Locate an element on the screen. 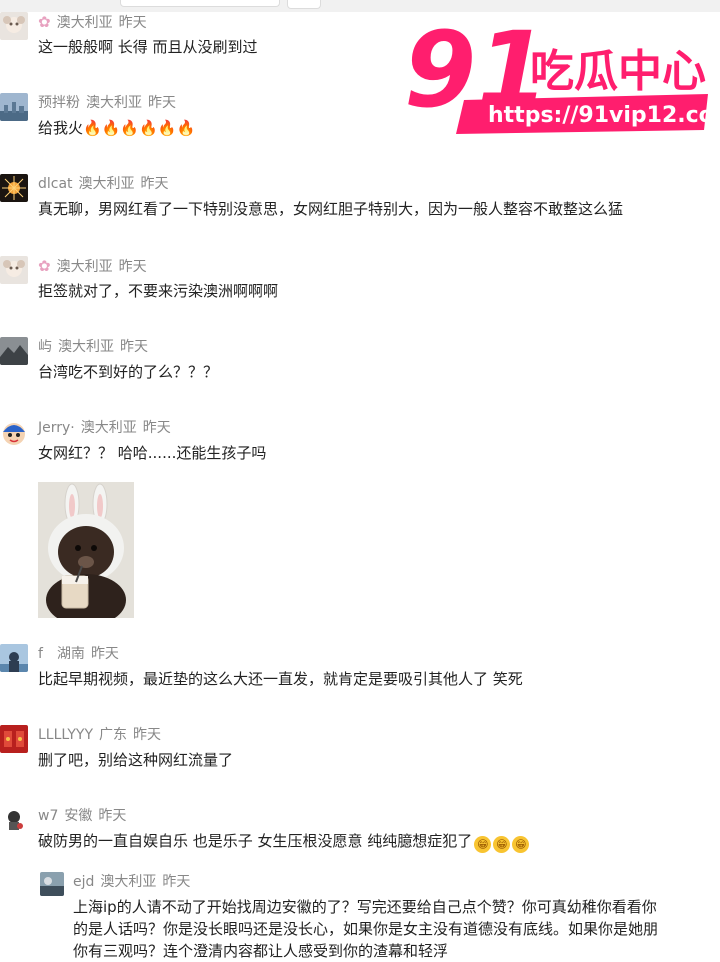 The height and width of the screenshot is (962, 720). cartoon-small-avatar-icon is located at coordinates (14, 820).